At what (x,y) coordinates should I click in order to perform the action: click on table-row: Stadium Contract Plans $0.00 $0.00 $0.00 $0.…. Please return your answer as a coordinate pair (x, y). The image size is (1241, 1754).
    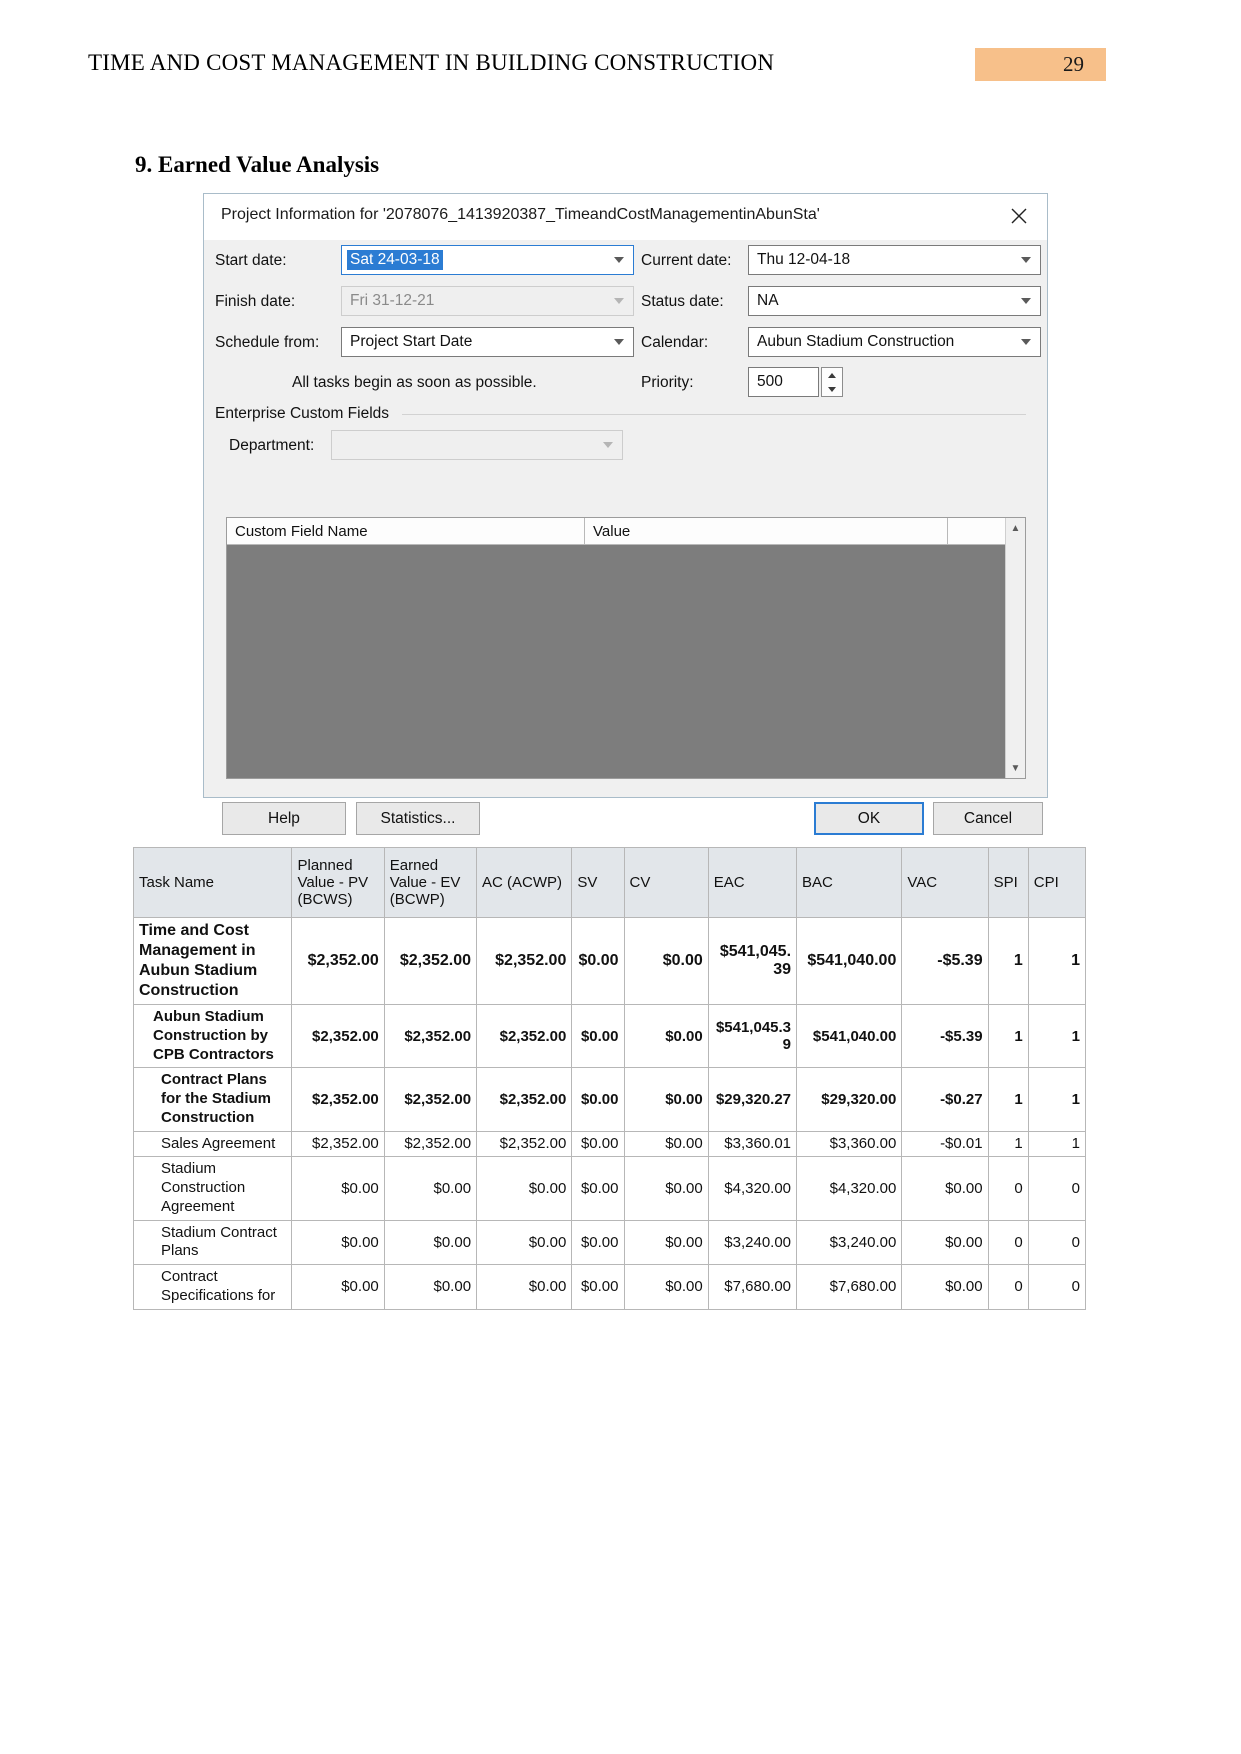
    Looking at the image, I should click on (609, 1242).